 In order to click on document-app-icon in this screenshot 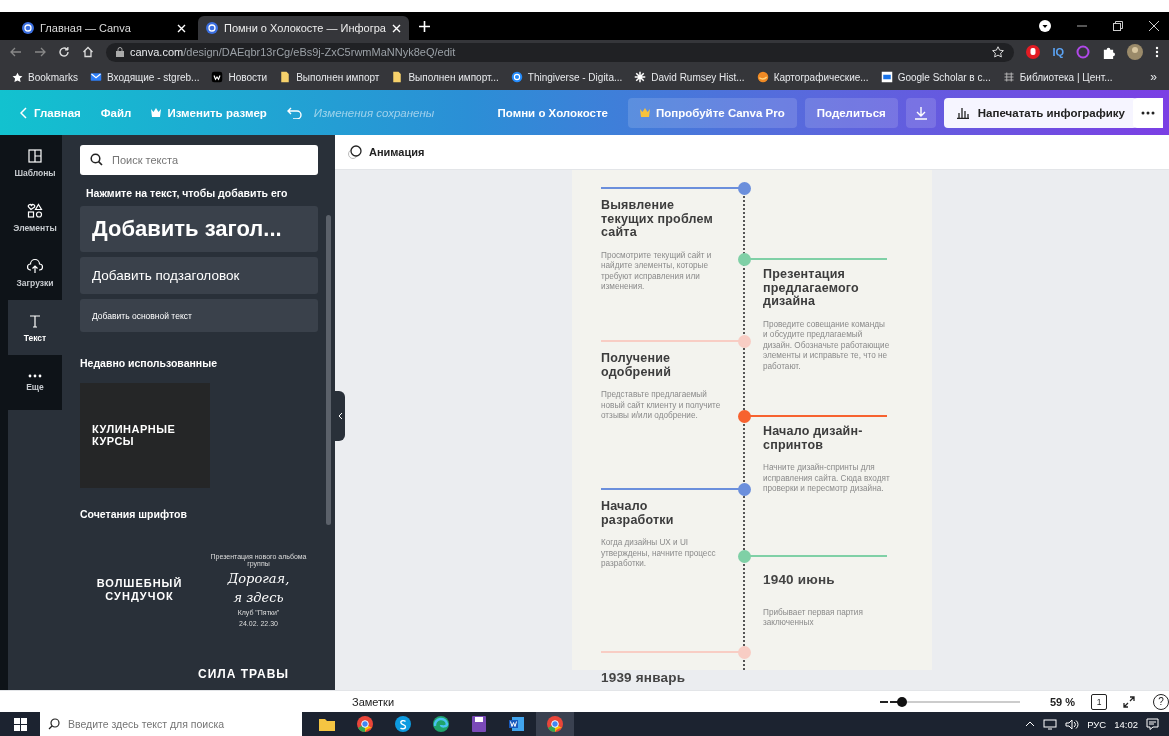, I will do `click(517, 724)`.